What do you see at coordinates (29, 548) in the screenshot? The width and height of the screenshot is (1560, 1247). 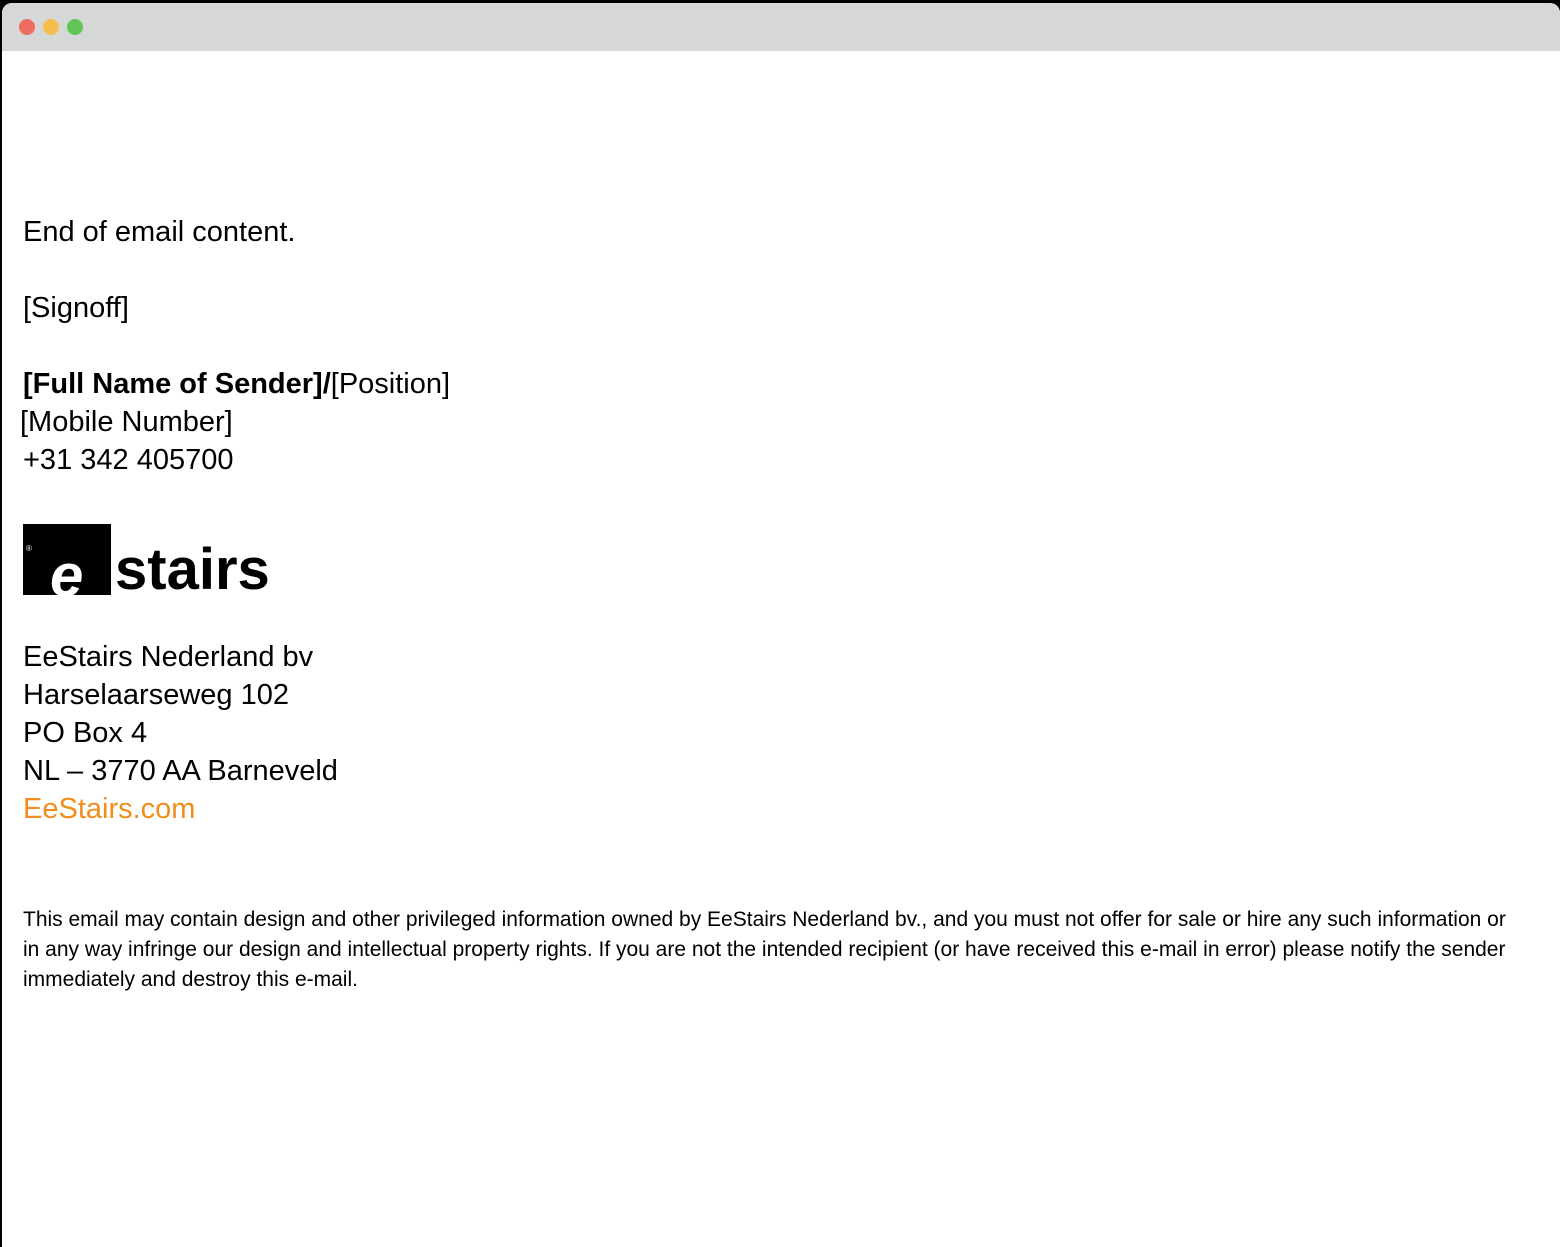 I see `logo-registered-mark: ®` at bounding box center [29, 548].